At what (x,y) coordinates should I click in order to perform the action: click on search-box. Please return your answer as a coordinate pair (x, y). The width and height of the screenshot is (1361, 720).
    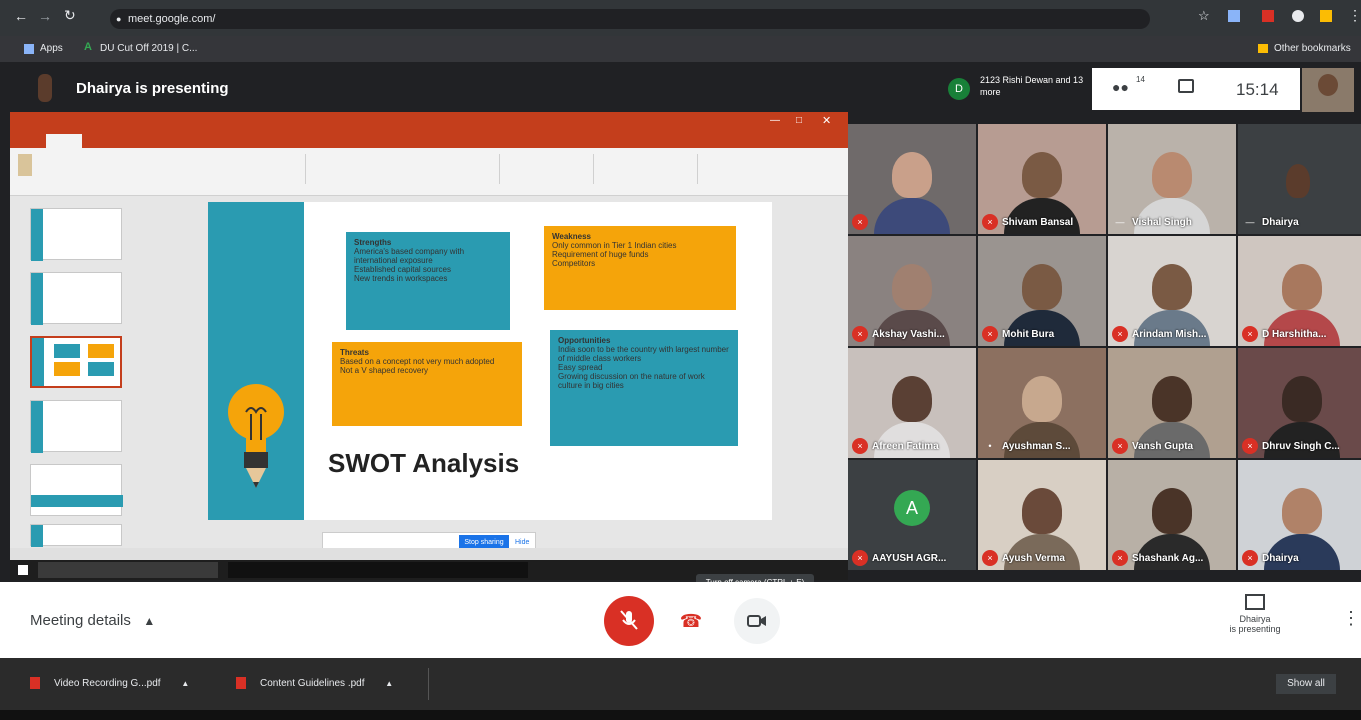
    Looking at the image, I should click on (128, 570).